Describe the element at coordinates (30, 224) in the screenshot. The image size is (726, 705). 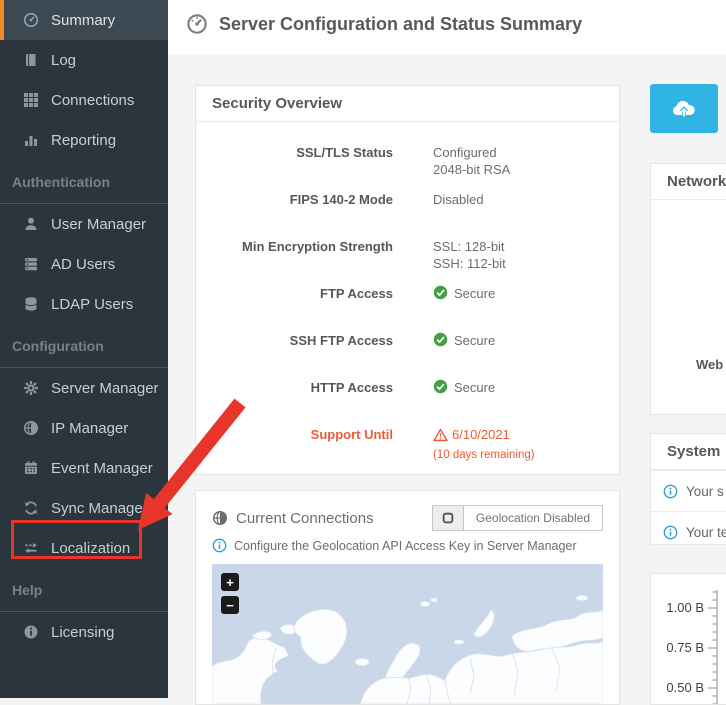
I see `user-icon` at that location.